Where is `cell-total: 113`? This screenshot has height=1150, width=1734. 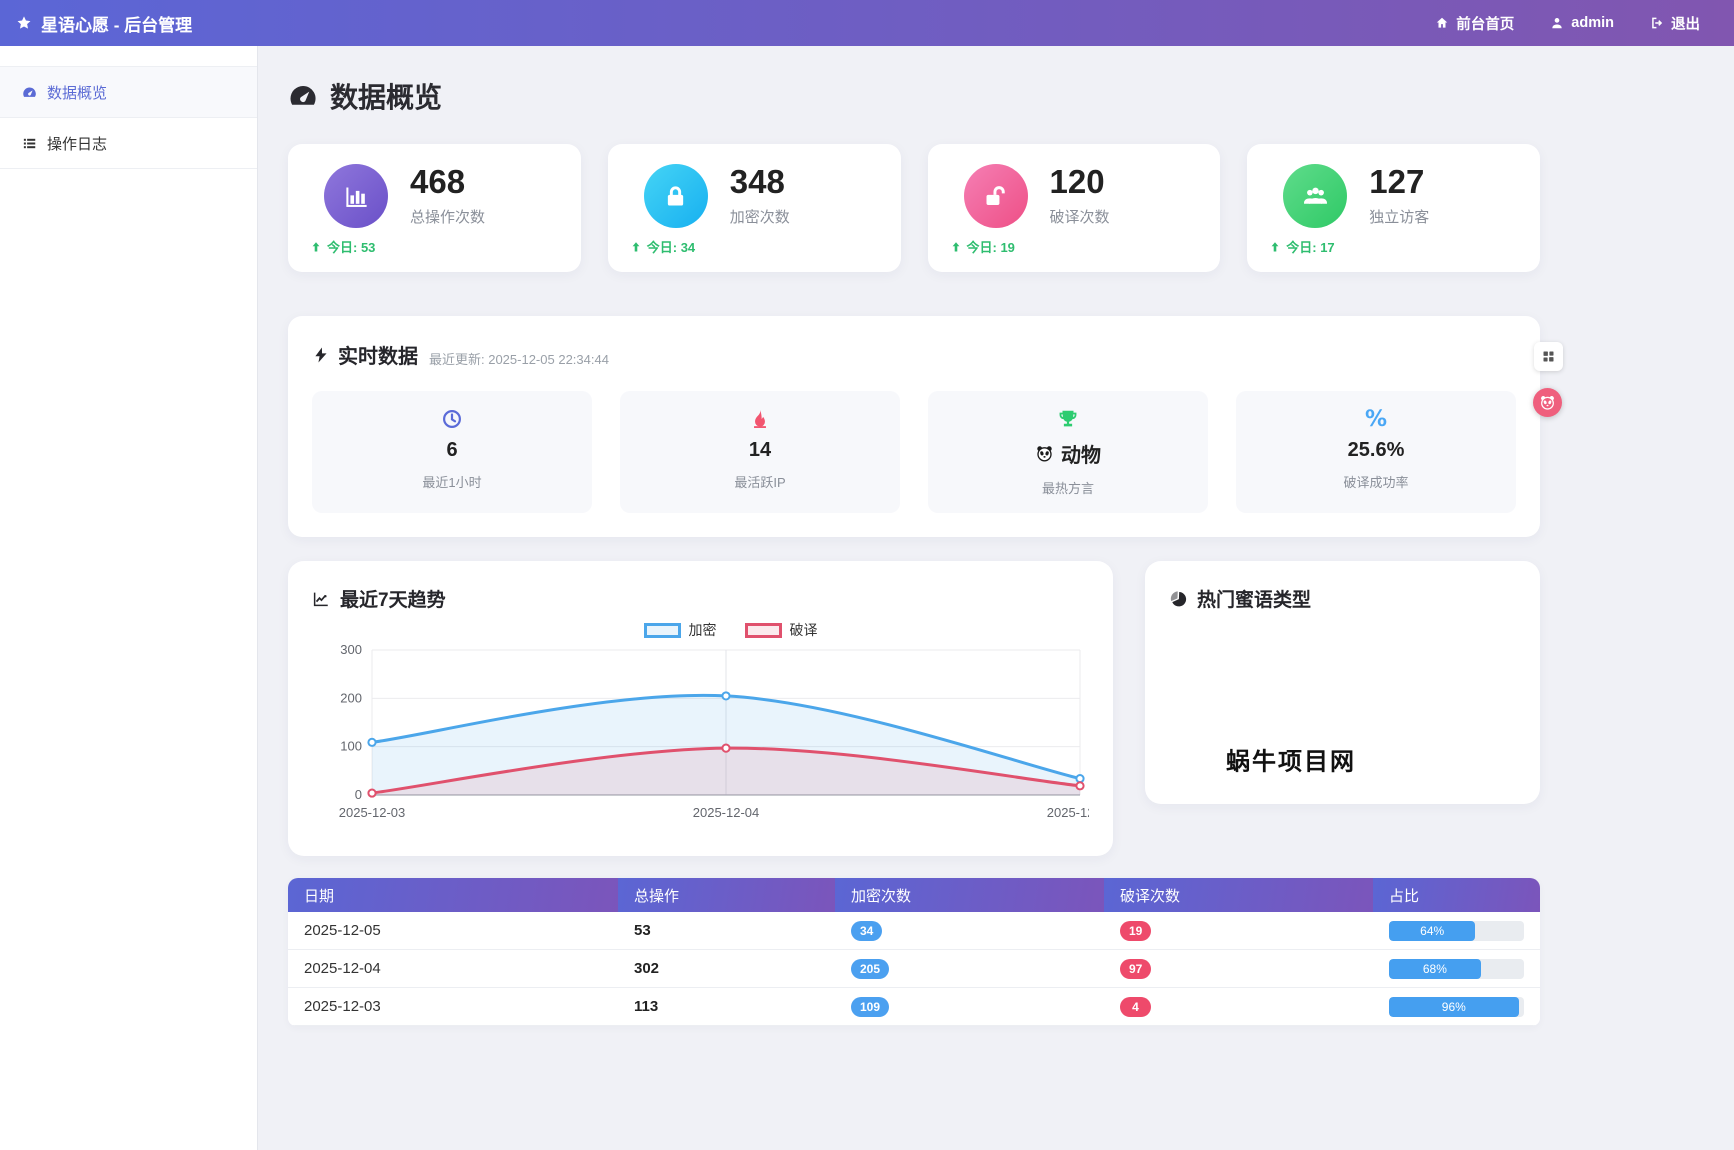
cell-total: 113 is located at coordinates (646, 1006).